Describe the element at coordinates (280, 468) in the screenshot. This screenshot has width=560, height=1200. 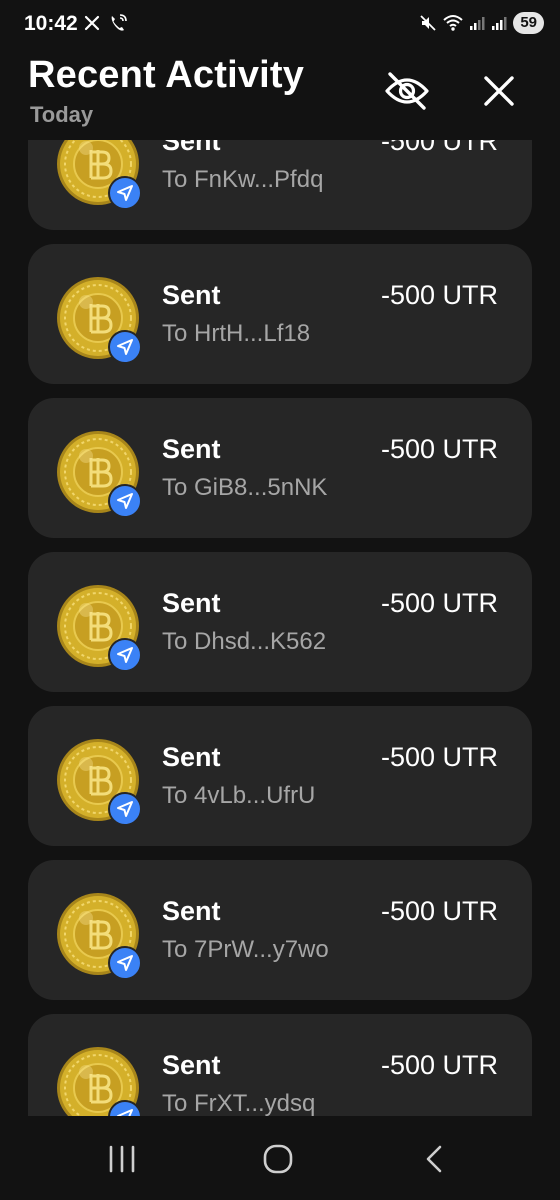
I see `transaction-card: Sent -500 UTR To GiB8...5nNK` at that location.